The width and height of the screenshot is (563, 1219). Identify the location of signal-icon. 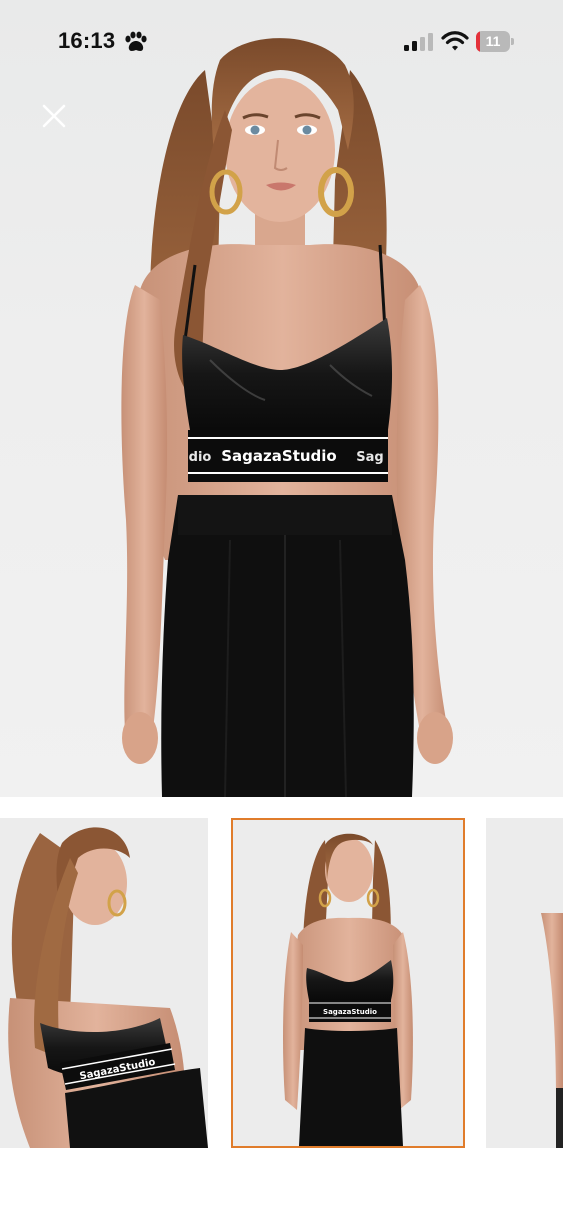
(418, 42).